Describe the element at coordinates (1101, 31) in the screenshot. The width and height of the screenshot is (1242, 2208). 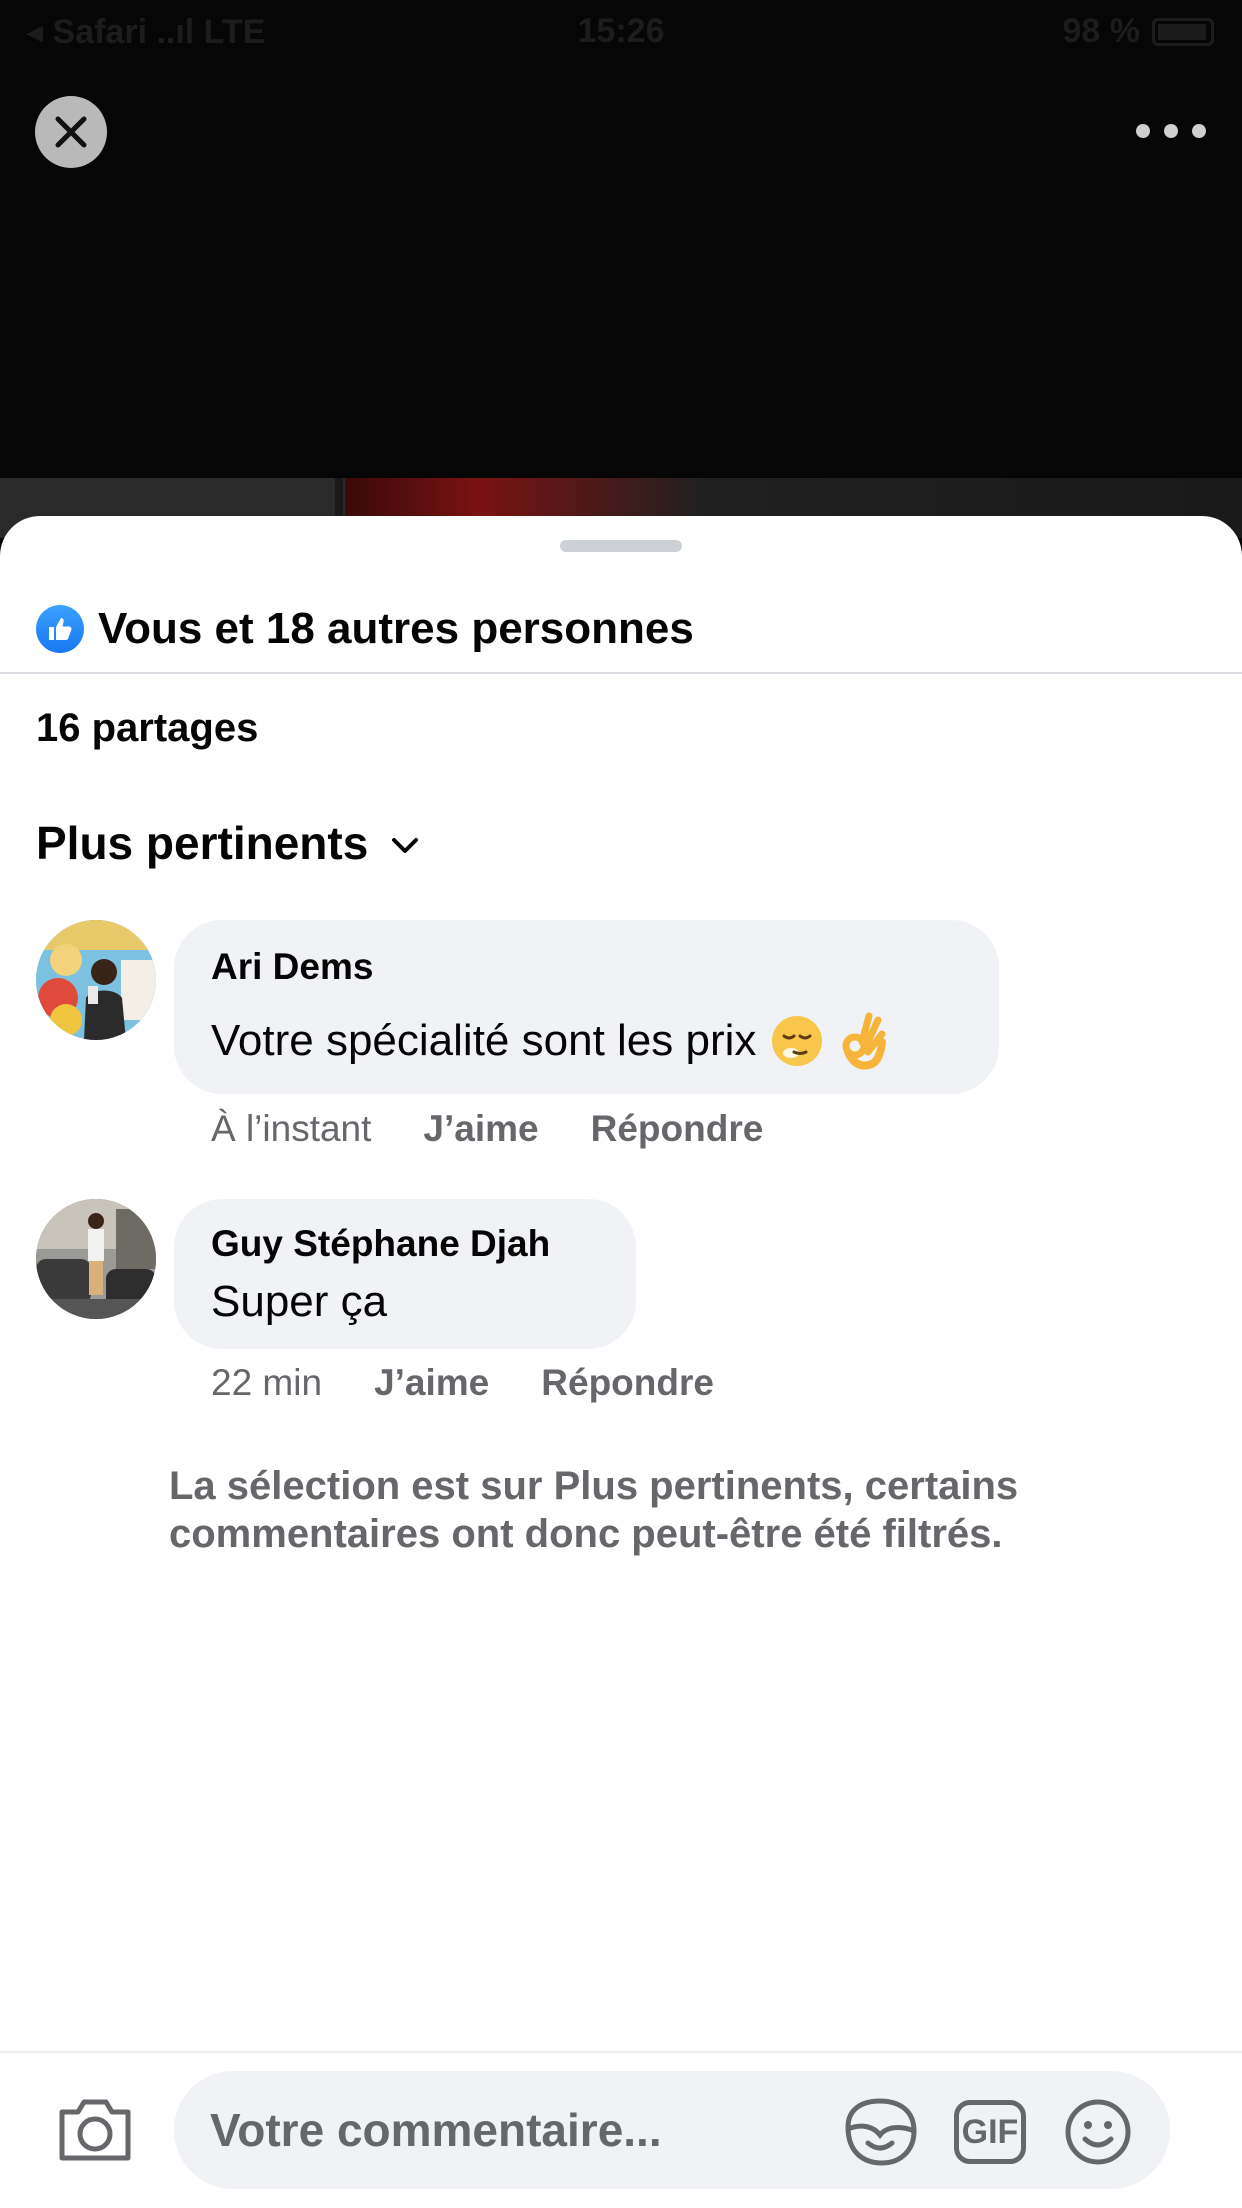
I see `battery-percent: 98 %` at that location.